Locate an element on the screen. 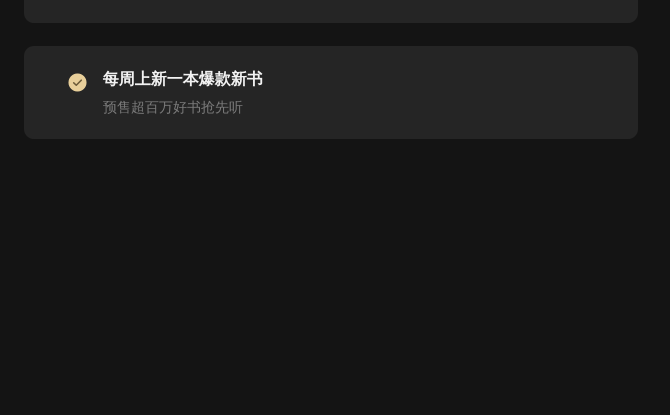  benefit-subtitle: 预售超百万好书抢先听 is located at coordinates (173, 107).